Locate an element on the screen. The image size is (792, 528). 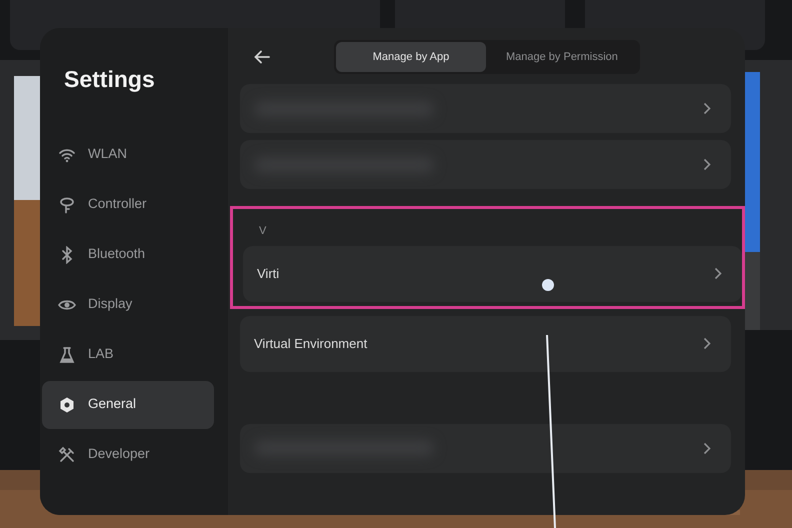
sidebar-item: Controller is located at coordinates (128, 204).